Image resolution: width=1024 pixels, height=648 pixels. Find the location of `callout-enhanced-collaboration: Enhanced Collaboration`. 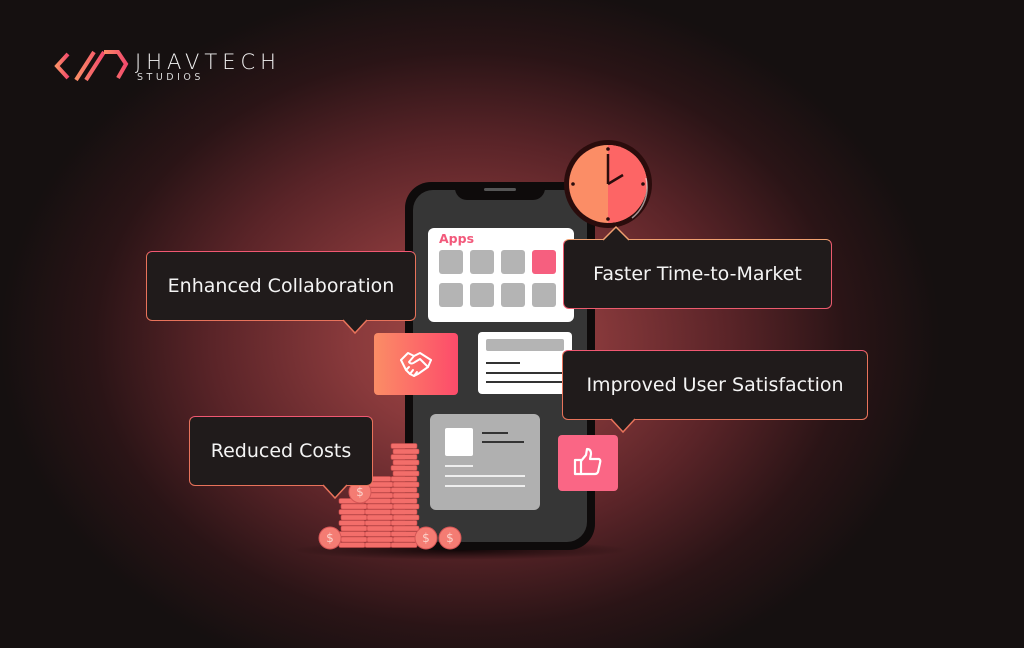

callout-enhanced-collaboration: Enhanced Collaboration is located at coordinates (281, 286).